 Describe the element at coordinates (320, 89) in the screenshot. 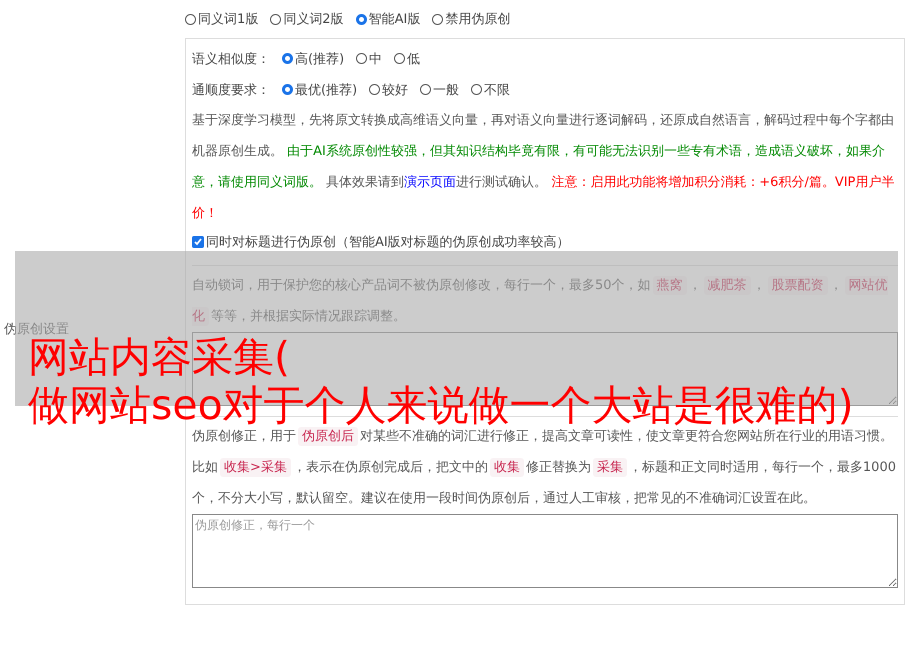

I see `radio-option: 最优(推荐)` at that location.